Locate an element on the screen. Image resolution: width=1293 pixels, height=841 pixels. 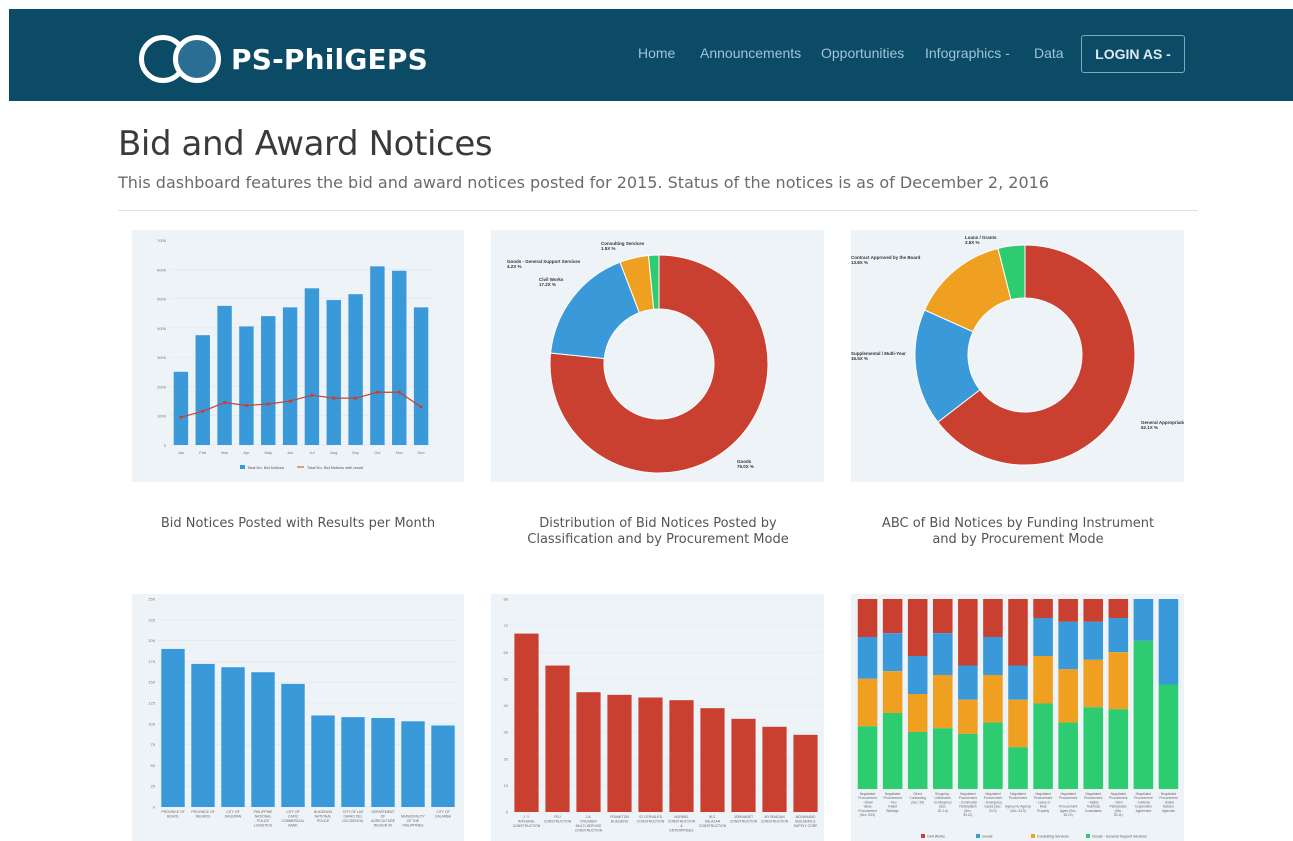
x-tick-label: COMMERCIAL is located at coordinates (293, 821).